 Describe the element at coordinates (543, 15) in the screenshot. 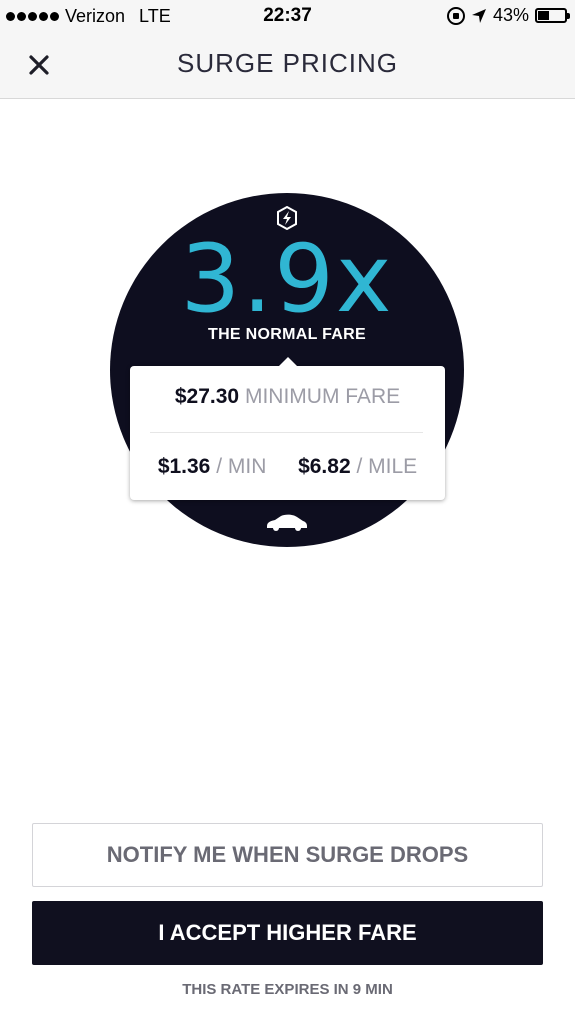

I see `battery-fill` at that location.